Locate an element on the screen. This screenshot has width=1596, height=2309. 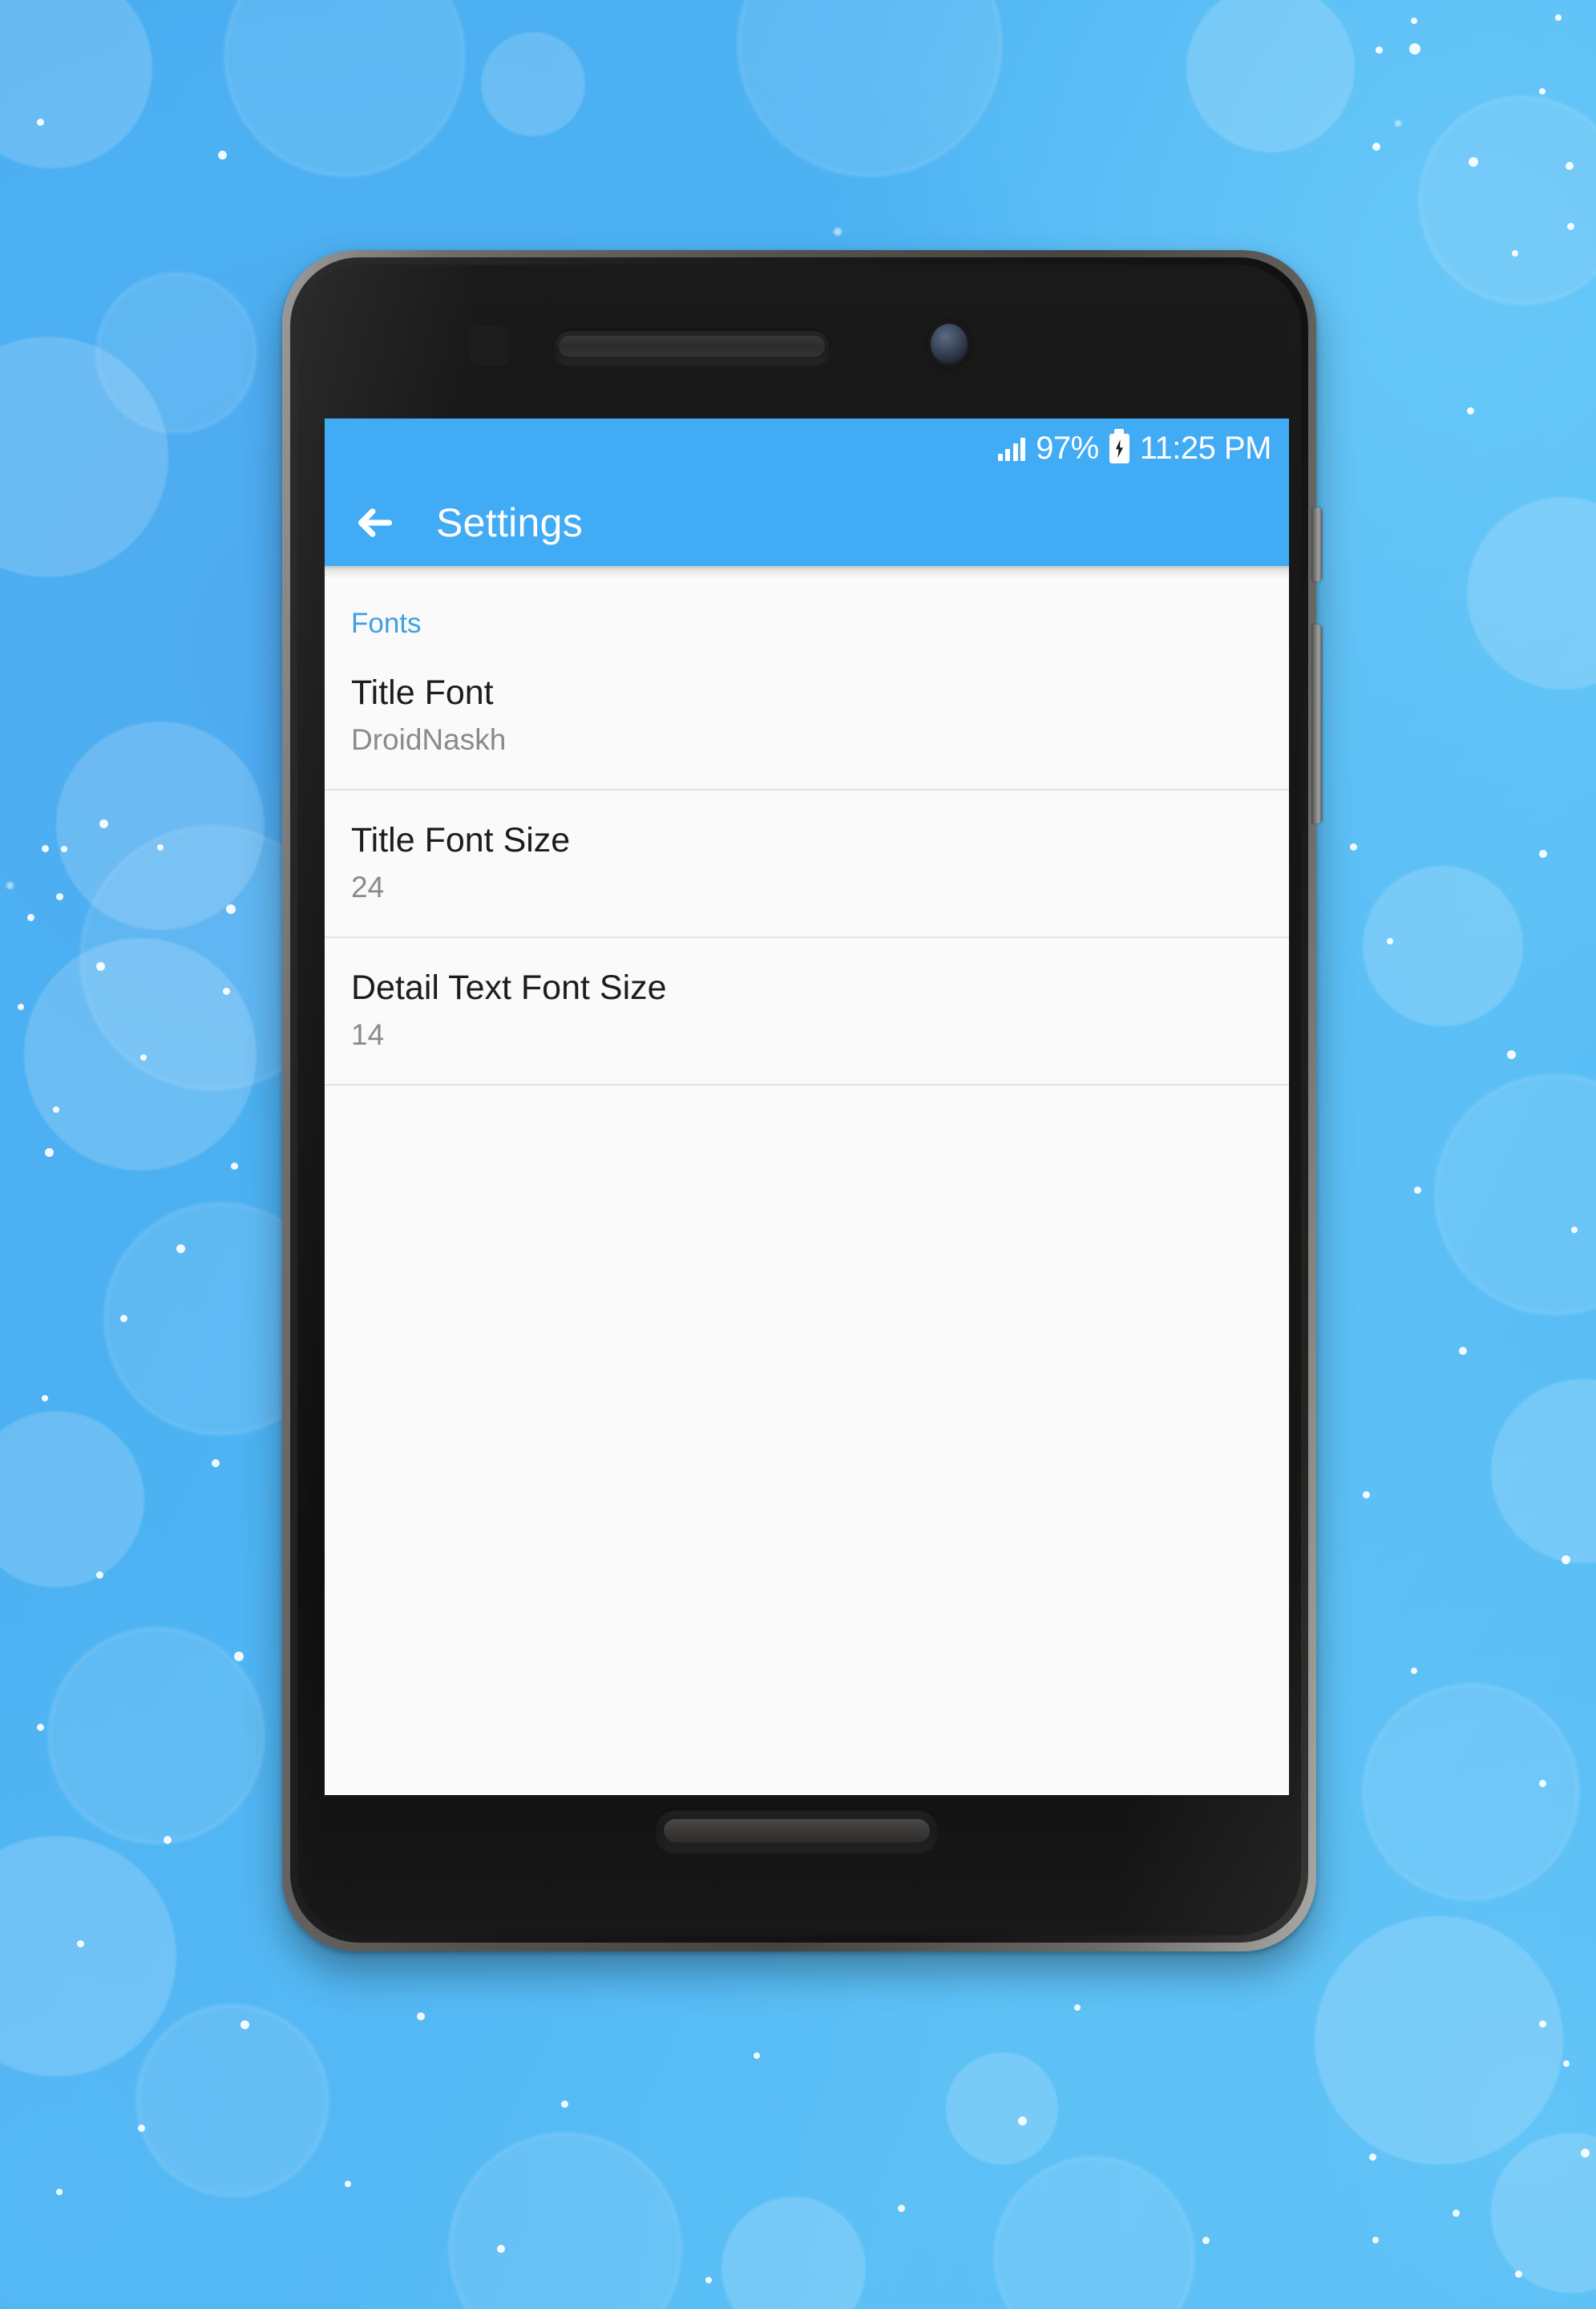
status-bar: 97% 11:25 PM is located at coordinates (807, 449).